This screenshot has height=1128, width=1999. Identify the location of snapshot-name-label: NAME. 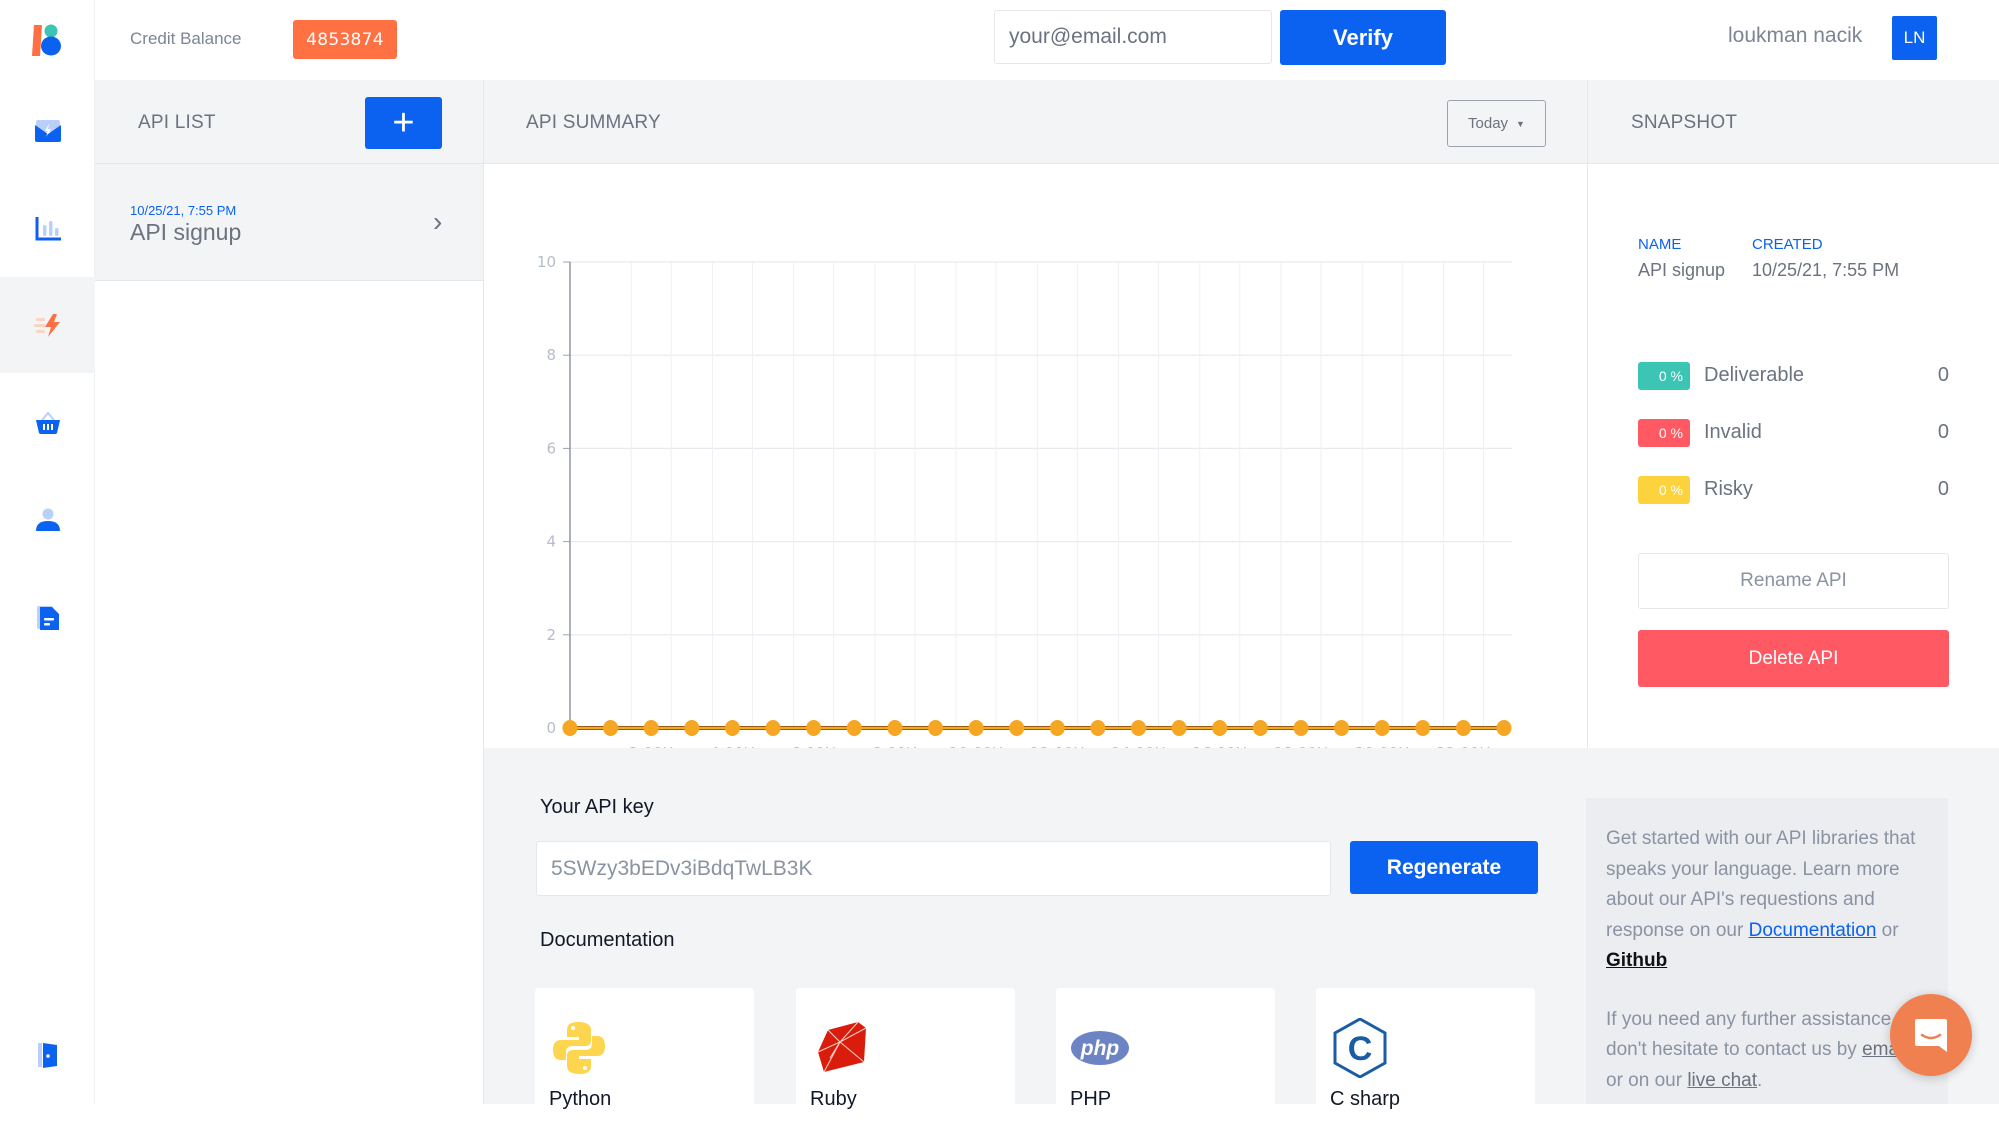
(1660, 244).